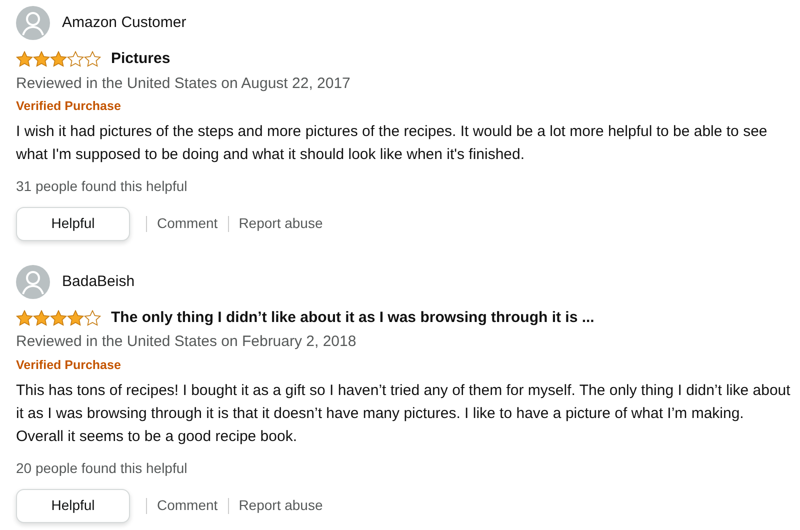  What do you see at coordinates (403, 413) in the screenshot?
I see `review-body: This has tons of recipes! I bought it as a gift so I haven’t tried any of them for myself. The only thing I didn’t like about it as I was browsing through it is that it doesn’t have many pictures. I like to have a picture of what I’m making. Overall it seems to be a good recipe book.` at bounding box center [403, 413].